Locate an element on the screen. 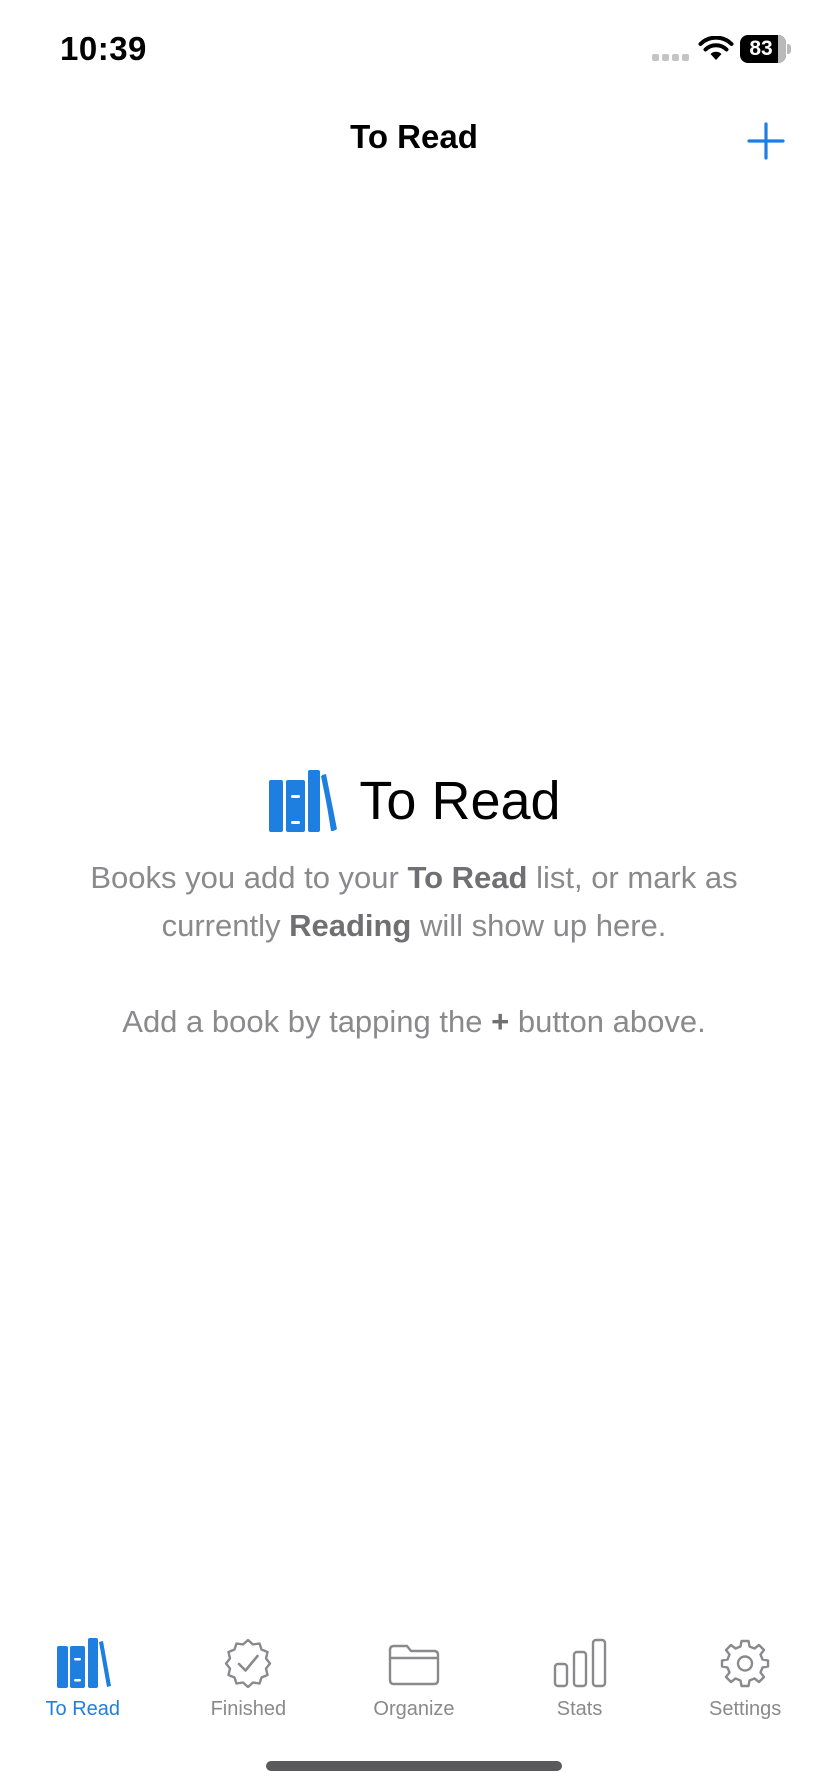  desc-bold-reading: Reading is located at coordinates (350, 925).